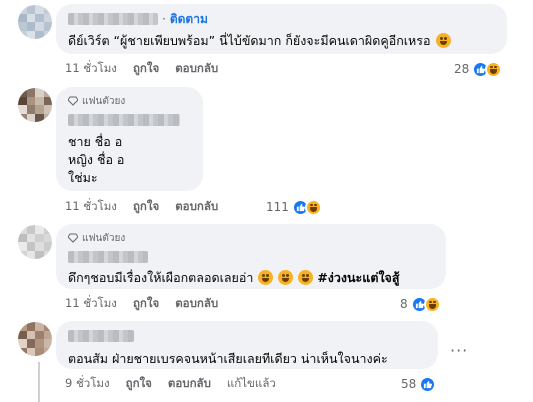 This screenshot has height=402, width=533. Describe the element at coordinates (409, 384) in the screenshot. I see `reaction-count: 58` at that location.